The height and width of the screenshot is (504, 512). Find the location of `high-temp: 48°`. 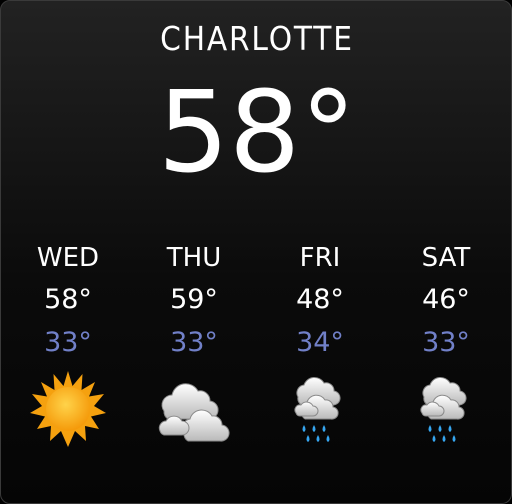

high-temp: 48° is located at coordinates (320, 299).